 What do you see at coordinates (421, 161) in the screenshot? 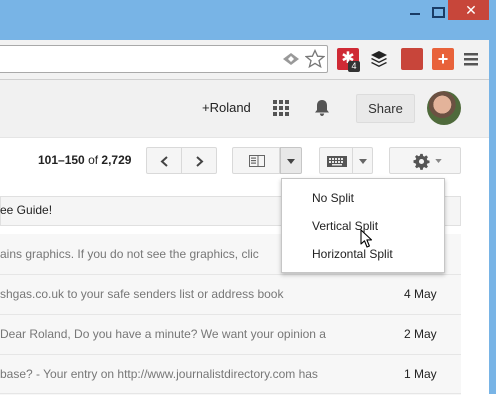
I see `gear-icon` at bounding box center [421, 161].